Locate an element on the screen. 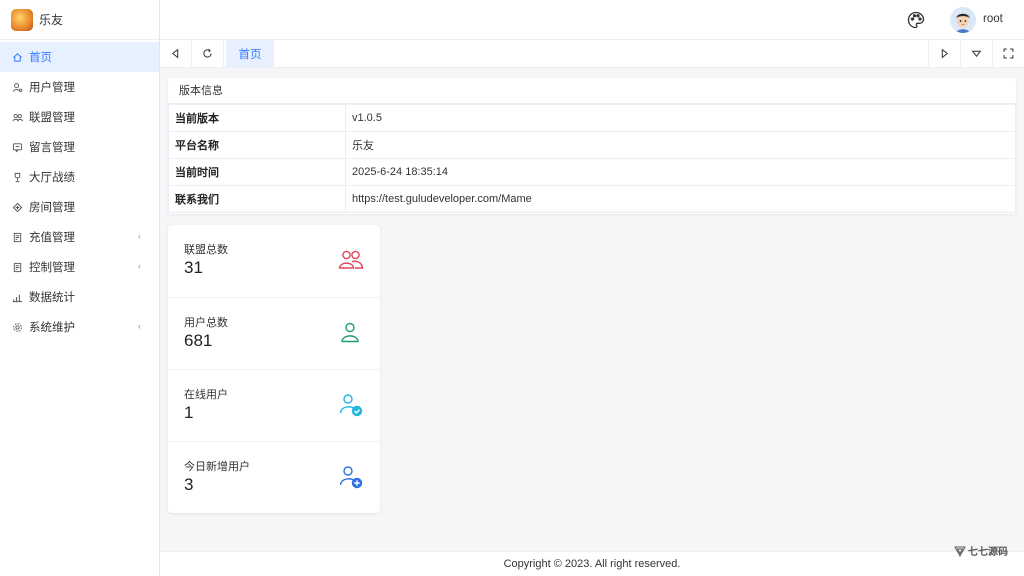 The image size is (1024, 576). caret-down-icon is located at coordinates (976, 54).